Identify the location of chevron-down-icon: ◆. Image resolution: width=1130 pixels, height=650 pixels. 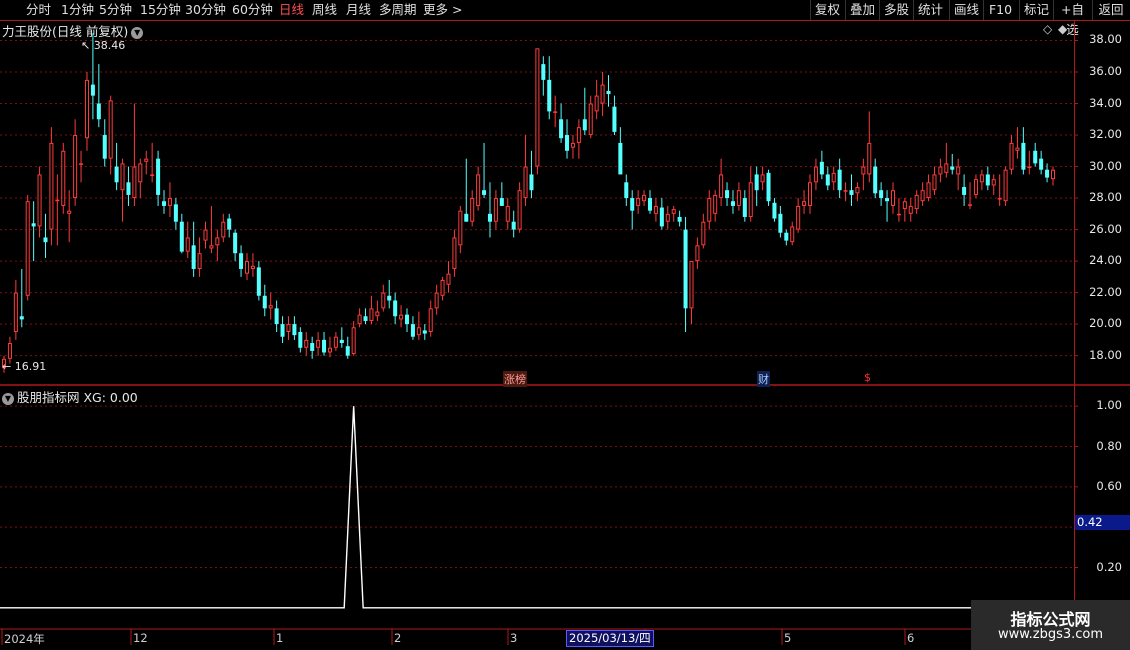
(1062, 29).